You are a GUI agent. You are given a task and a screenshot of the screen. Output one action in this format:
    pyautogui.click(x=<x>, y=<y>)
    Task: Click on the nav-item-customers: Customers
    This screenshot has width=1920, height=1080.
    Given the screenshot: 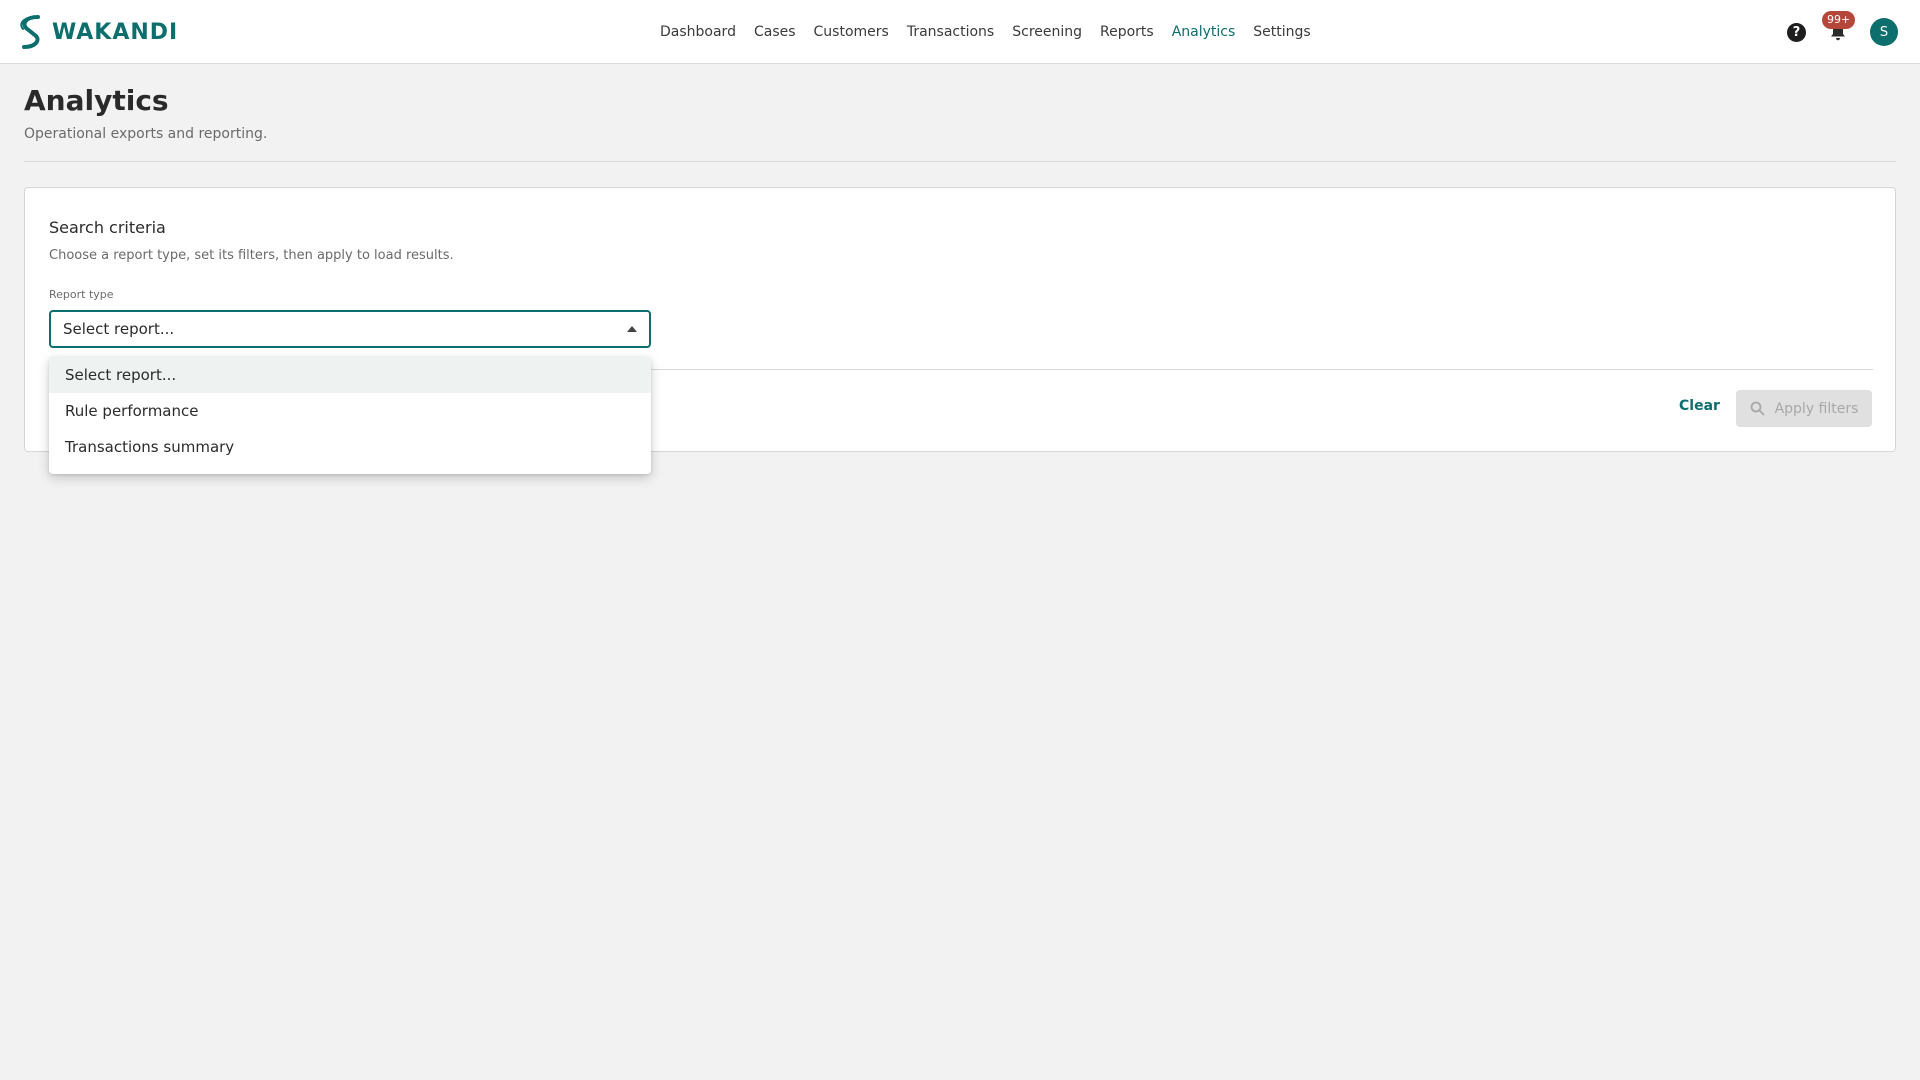 What is the action you would take?
    pyautogui.click(x=851, y=32)
    